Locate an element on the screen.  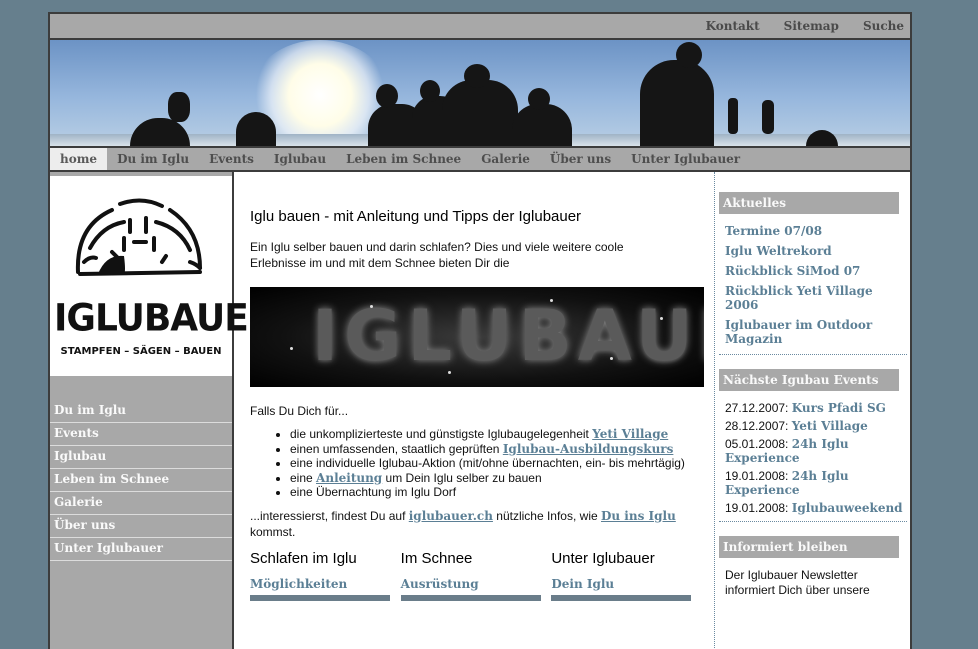
closing-text-part: kommst. is located at coordinates (273, 531).